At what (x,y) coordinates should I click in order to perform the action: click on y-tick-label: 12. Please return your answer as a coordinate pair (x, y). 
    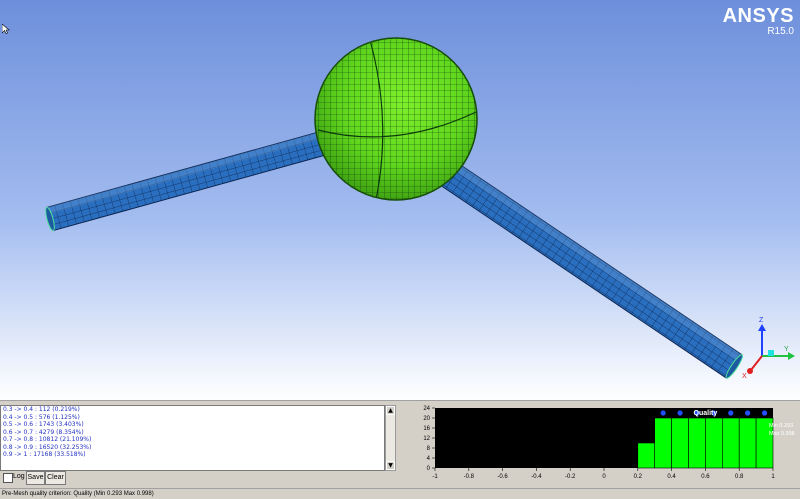
    Looking at the image, I should click on (426, 439).